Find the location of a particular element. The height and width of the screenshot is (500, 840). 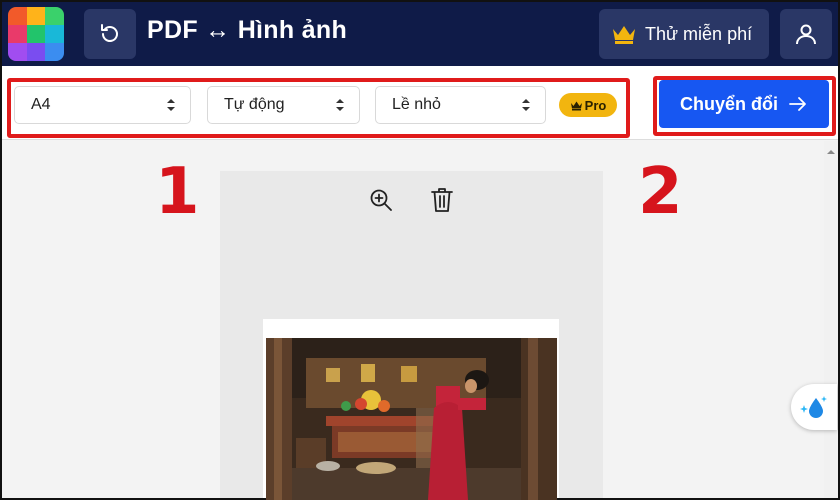

margin-select: Lề nhỏ is located at coordinates (460, 105).